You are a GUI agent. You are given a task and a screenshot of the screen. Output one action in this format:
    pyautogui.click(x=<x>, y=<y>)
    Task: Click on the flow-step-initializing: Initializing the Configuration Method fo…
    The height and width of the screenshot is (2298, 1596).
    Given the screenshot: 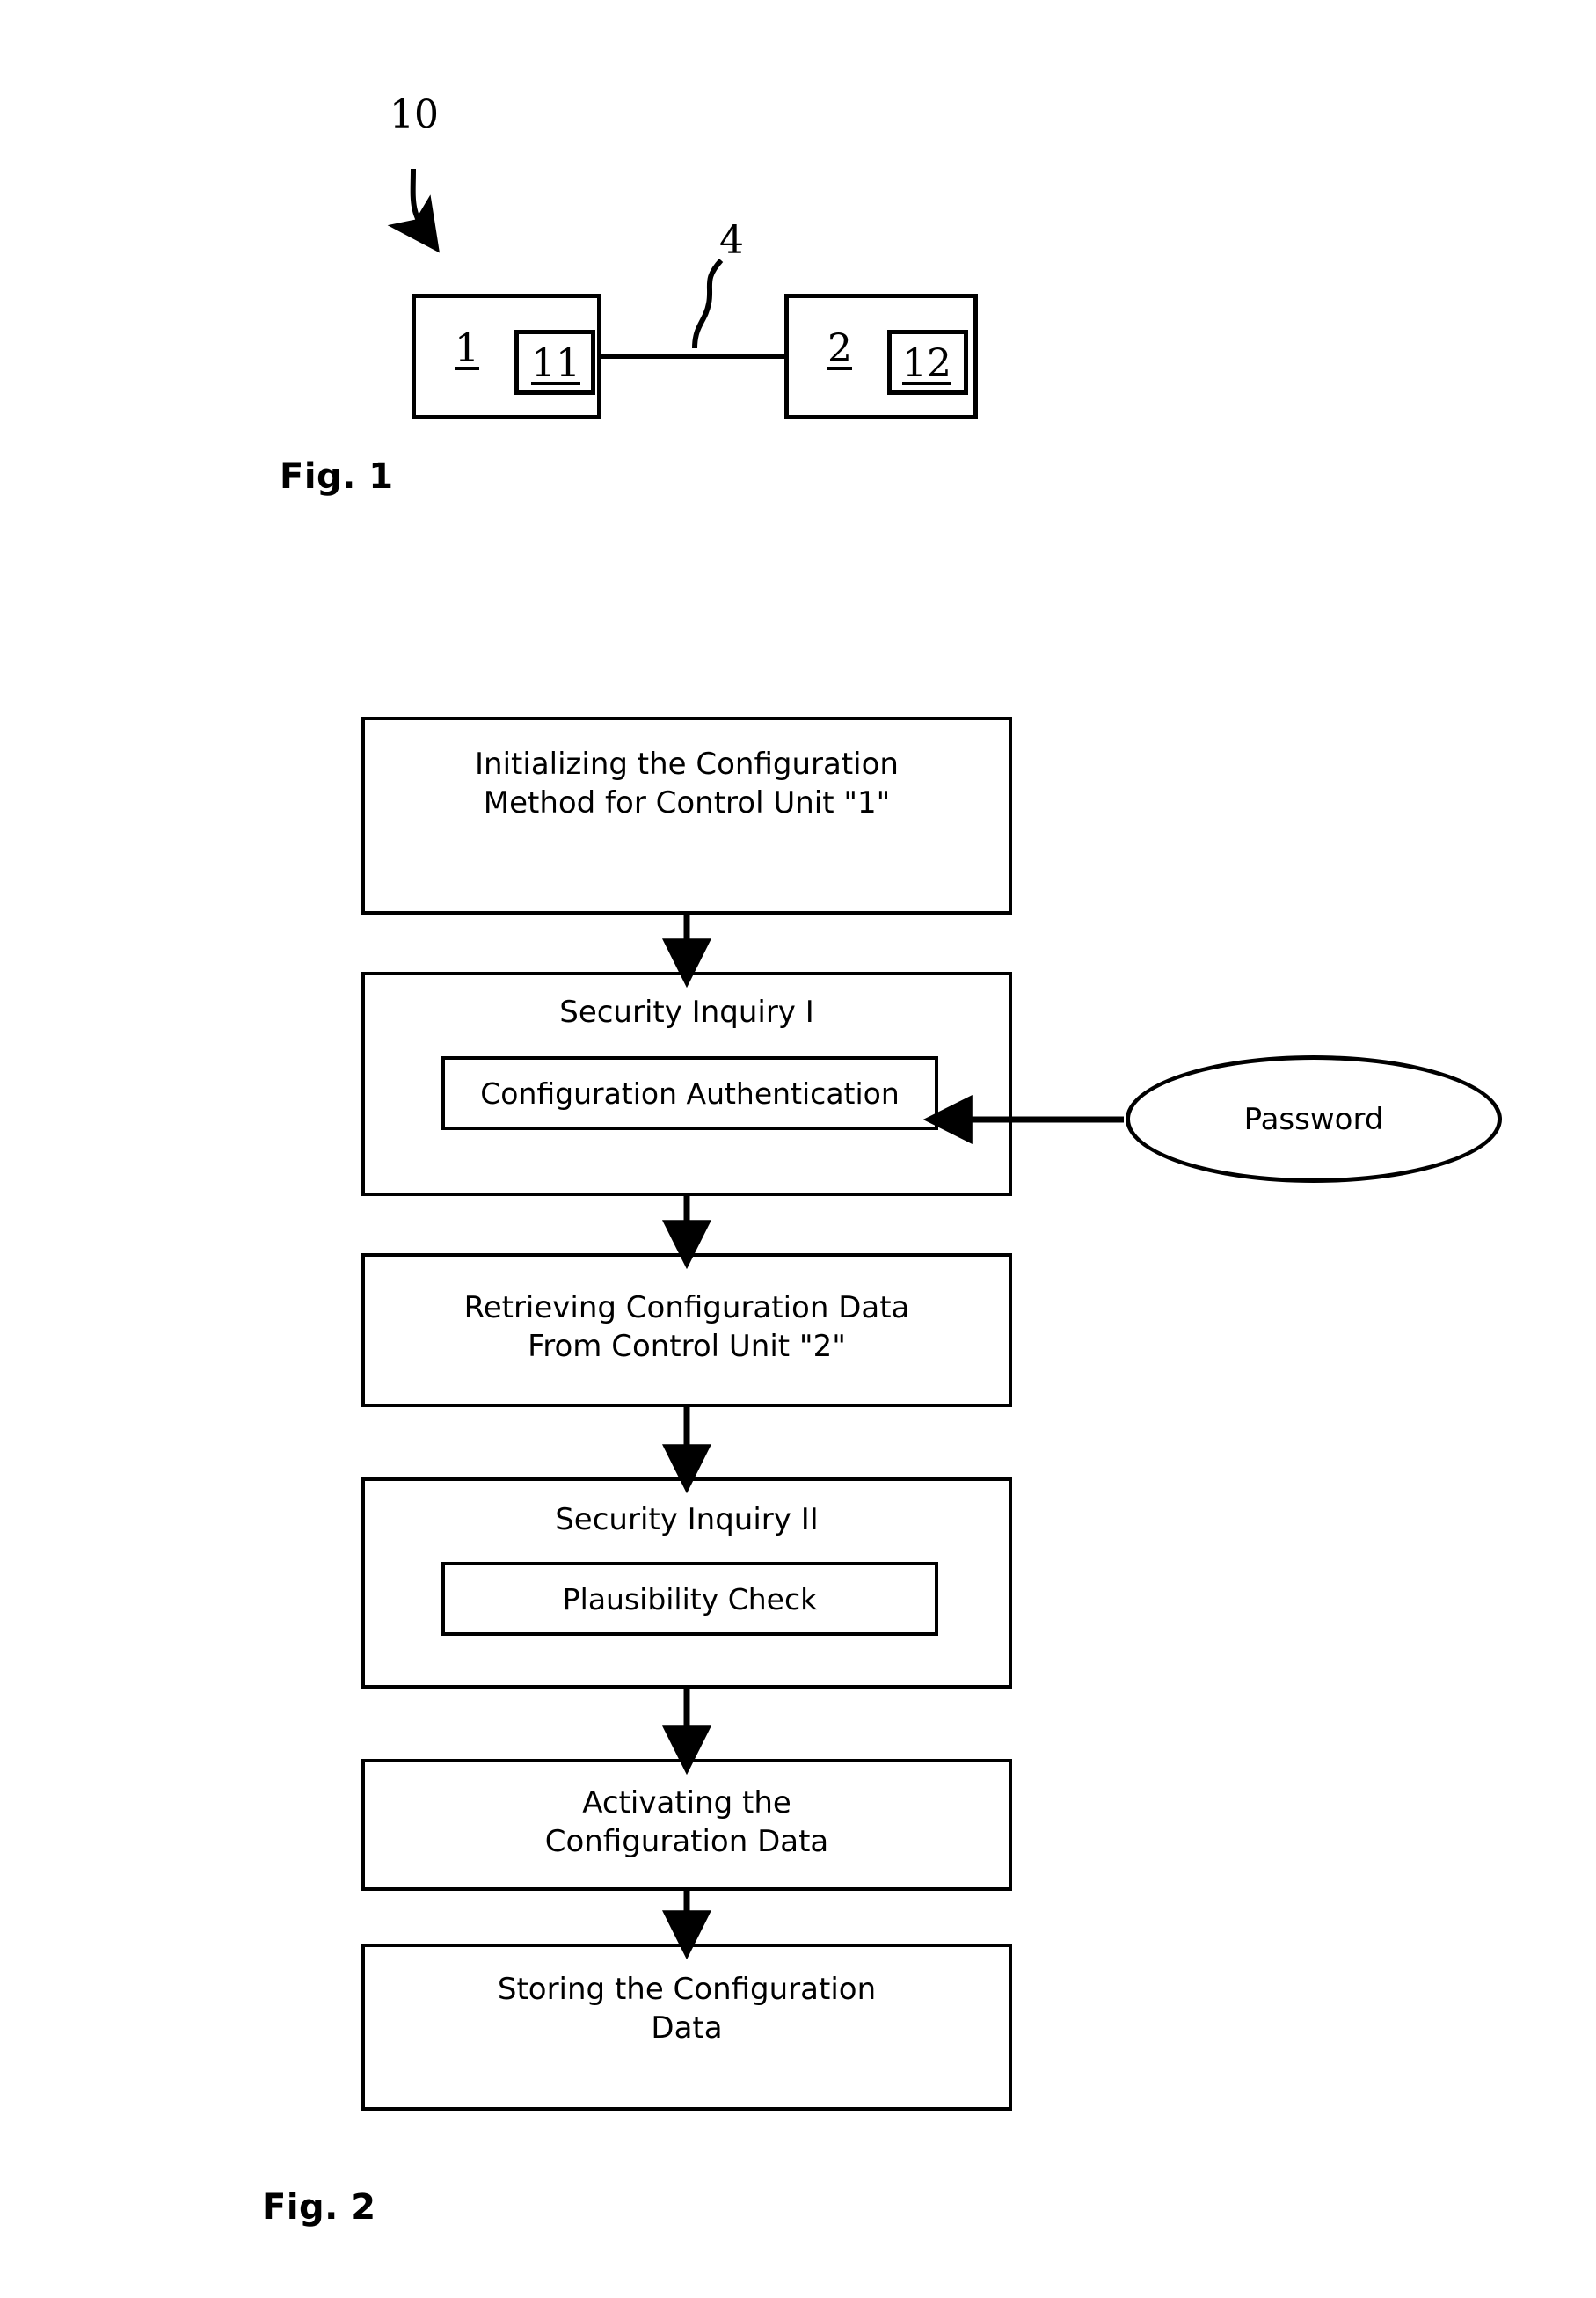 What is the action you would take?
    pyautogui.click(x=686, y=816)
    